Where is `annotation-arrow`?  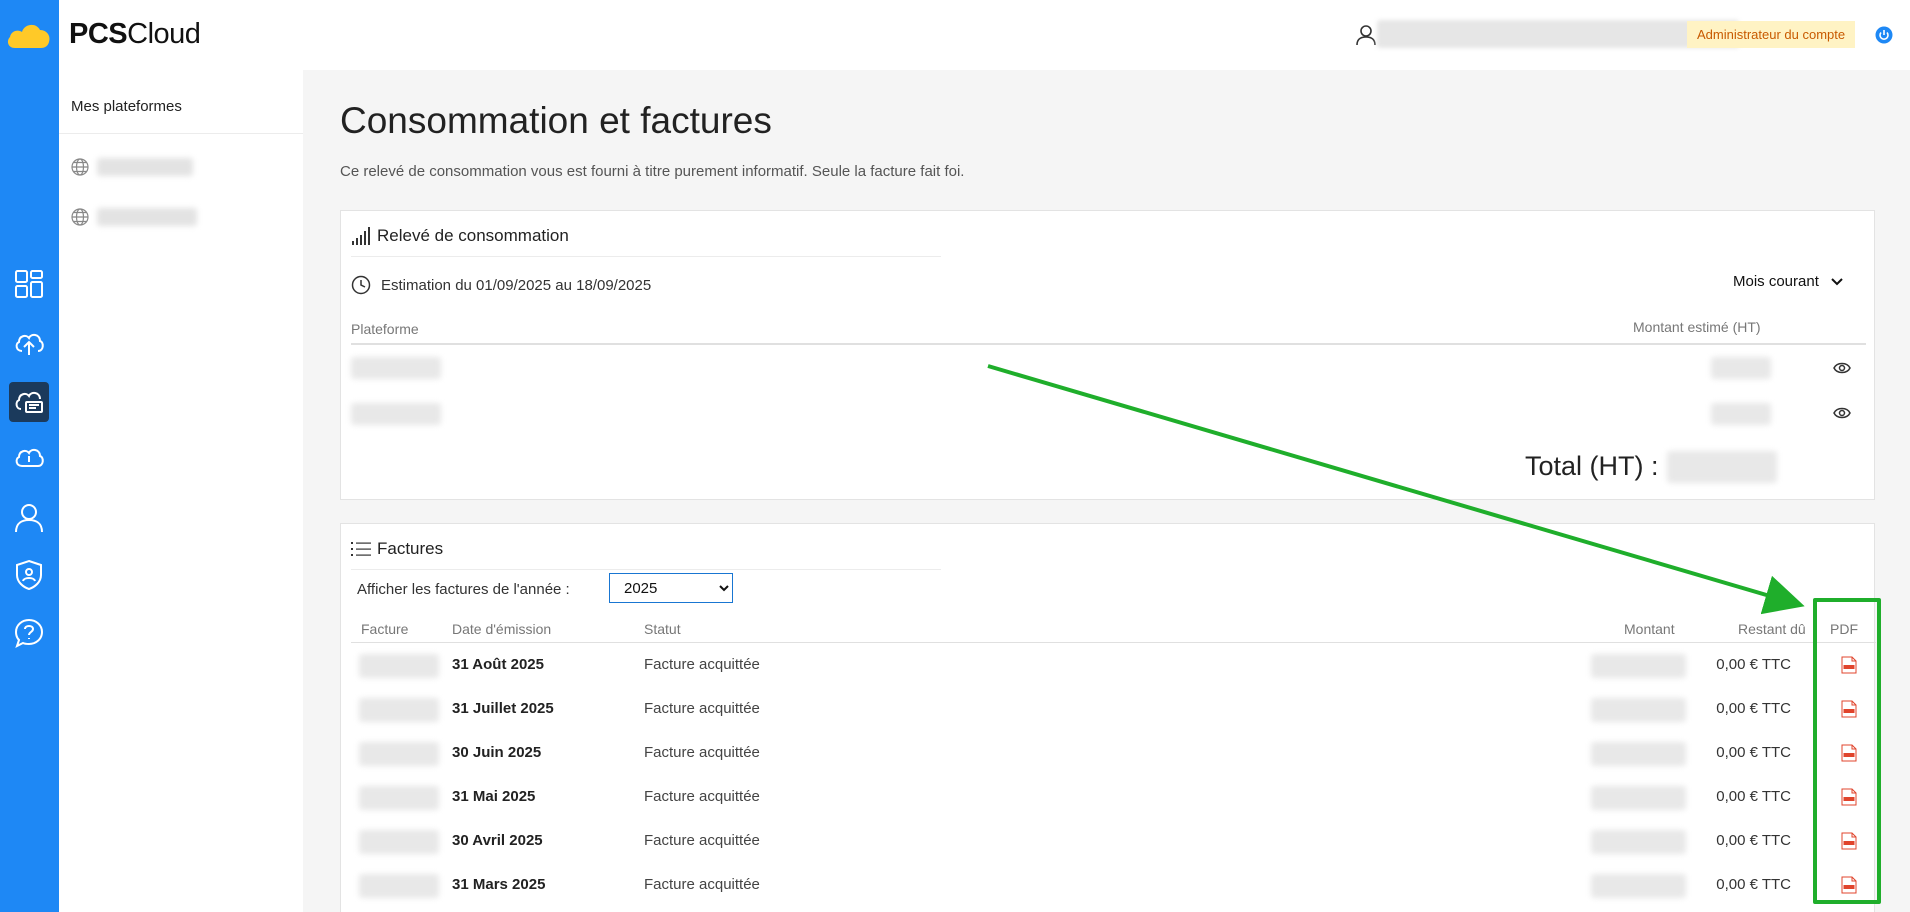
annotation-arrow is located at coordinates (1396, 489).